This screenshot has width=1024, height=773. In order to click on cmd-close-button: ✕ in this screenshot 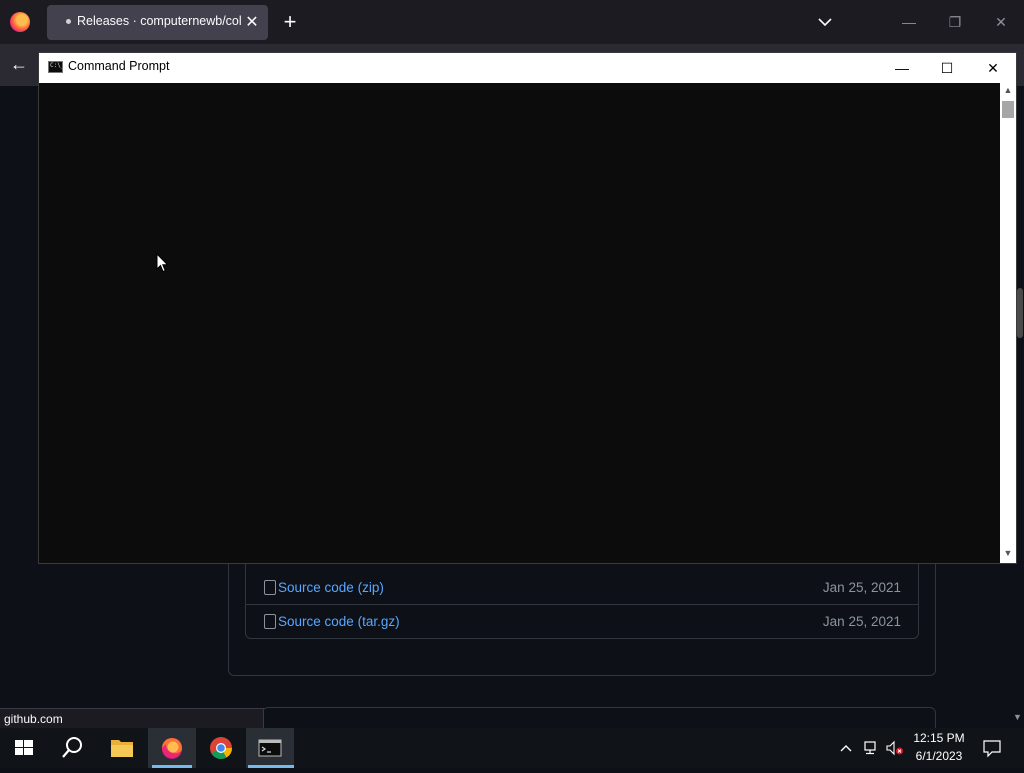, I will do `click(993, 68)`.